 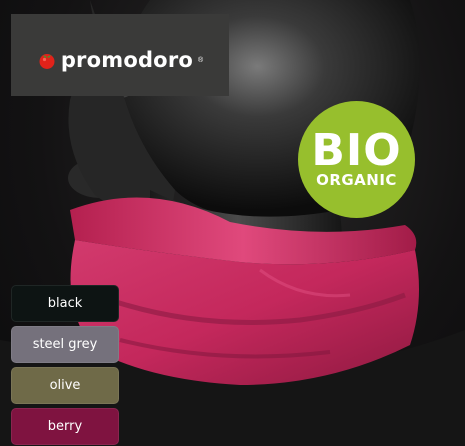 I want to click on swatch-steel-grey: steel grey, so click(x=65, y=344).